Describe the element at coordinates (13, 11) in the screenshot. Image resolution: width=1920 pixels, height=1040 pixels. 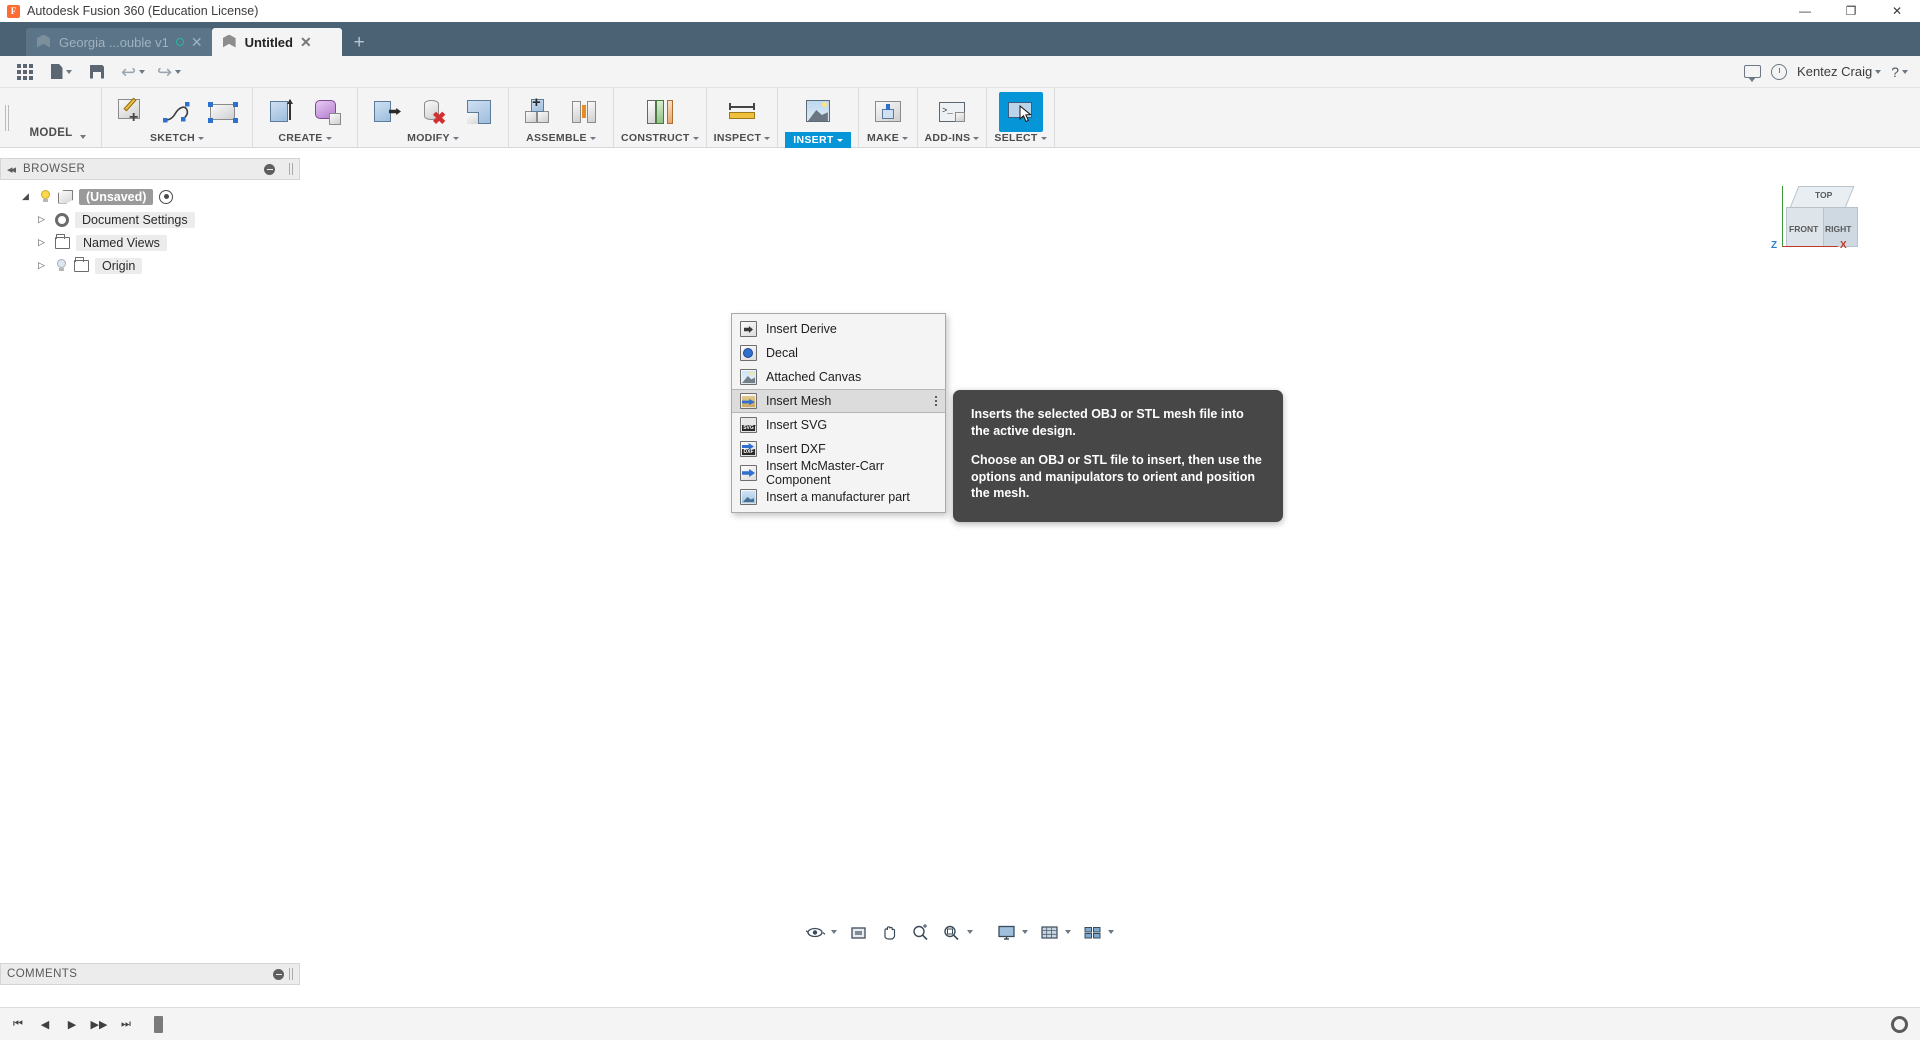
I see `fusion-logo-icon: F` at that location.